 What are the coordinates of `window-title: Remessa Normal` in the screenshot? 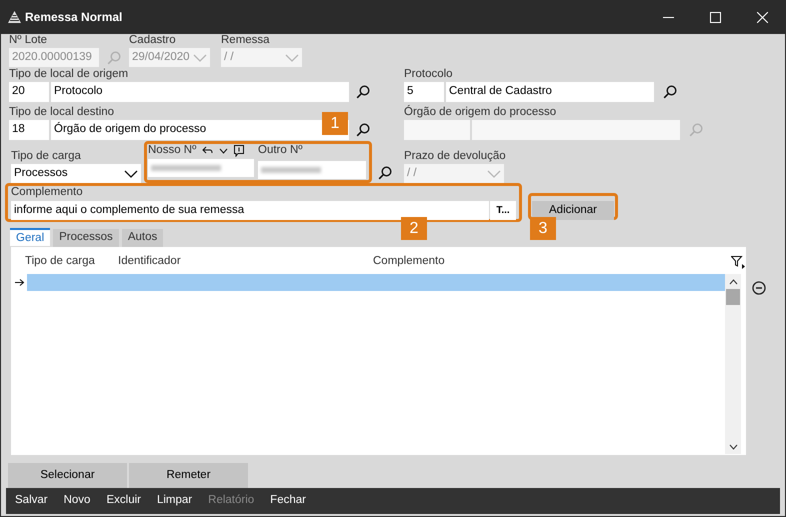 It's located at (73, 17).